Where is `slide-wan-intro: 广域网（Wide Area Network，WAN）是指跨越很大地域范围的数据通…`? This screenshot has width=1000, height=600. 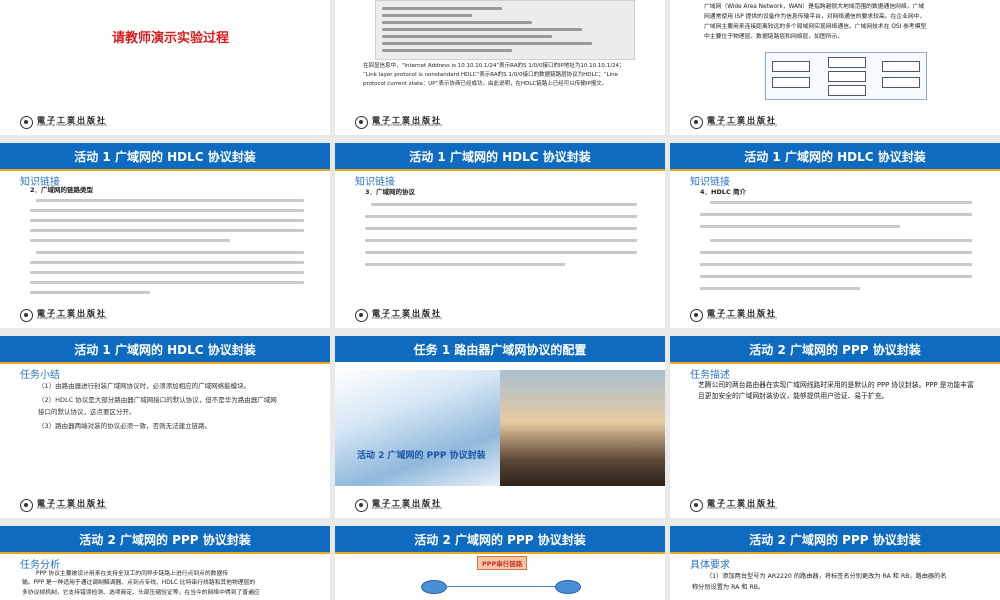
slide-wan-intro: 广域网（Wide Area Network，WAN）是指跨越很大地域范围的数据通… is located at coordinates (835, 67).